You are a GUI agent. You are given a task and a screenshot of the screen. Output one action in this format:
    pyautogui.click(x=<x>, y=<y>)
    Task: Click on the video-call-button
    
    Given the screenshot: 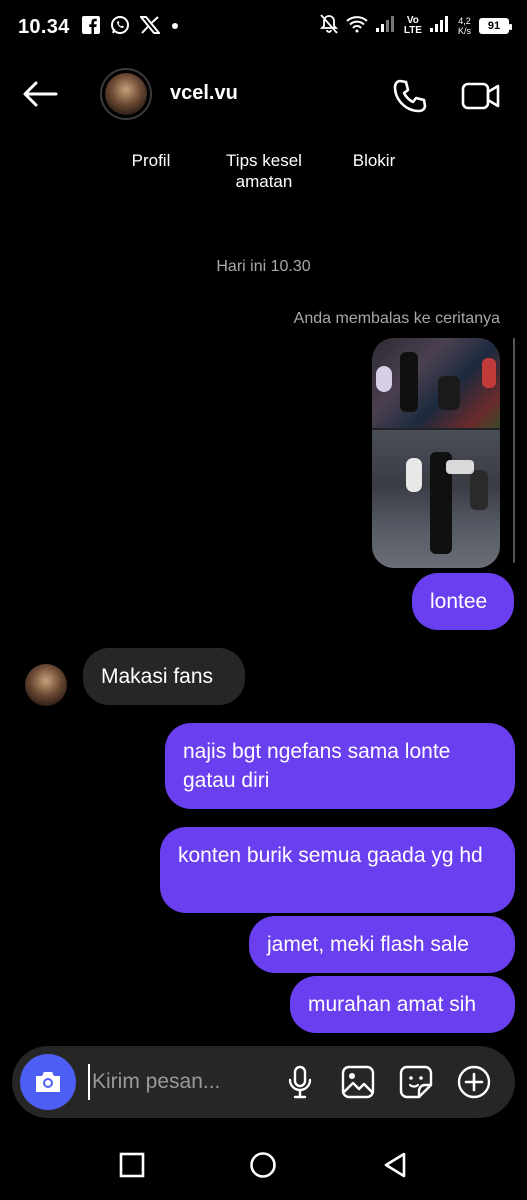 What is the action you would take?
    pyautogui.click(x=481, y=96)
    